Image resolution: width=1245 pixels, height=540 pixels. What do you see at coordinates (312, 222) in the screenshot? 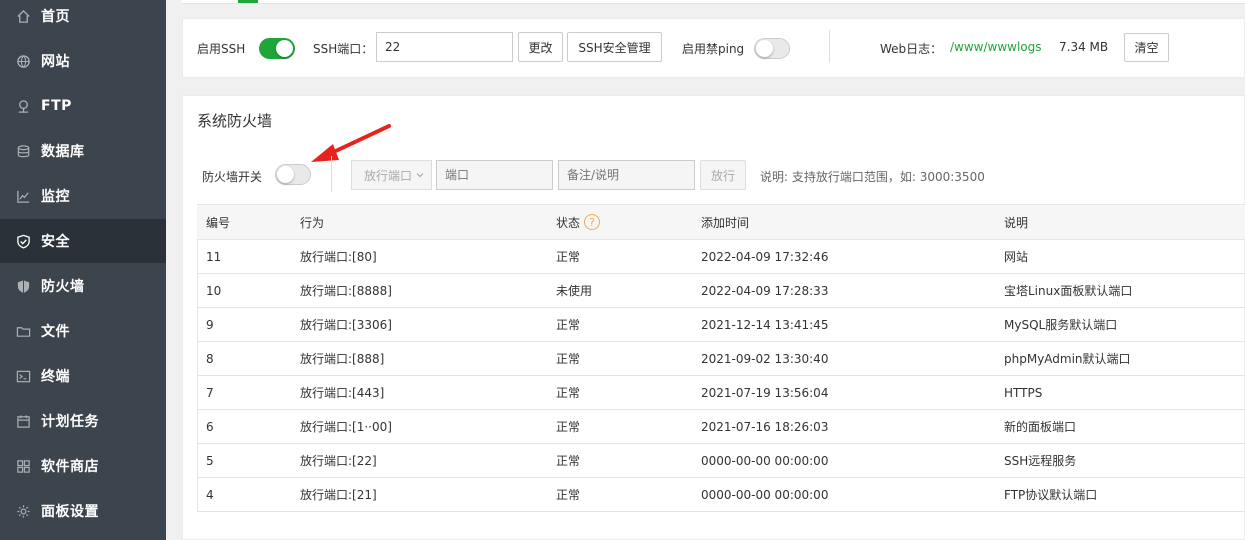
I see `column-header-action: 行为` at bounding box center [312, 222].